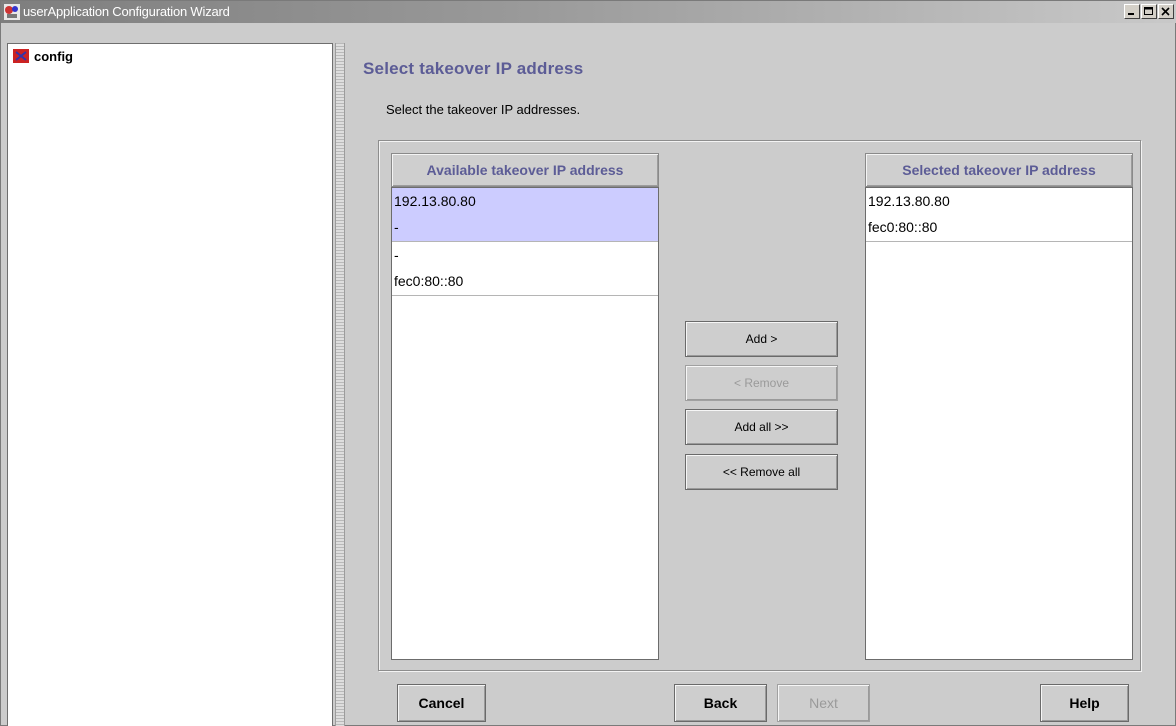 Image resolution: width=1176 pixels, height=726 pixels. What do you see at coordinates (761, 383) in the screenshot?
I see `remove-button: < Remove` at bounding box center [761, 383].